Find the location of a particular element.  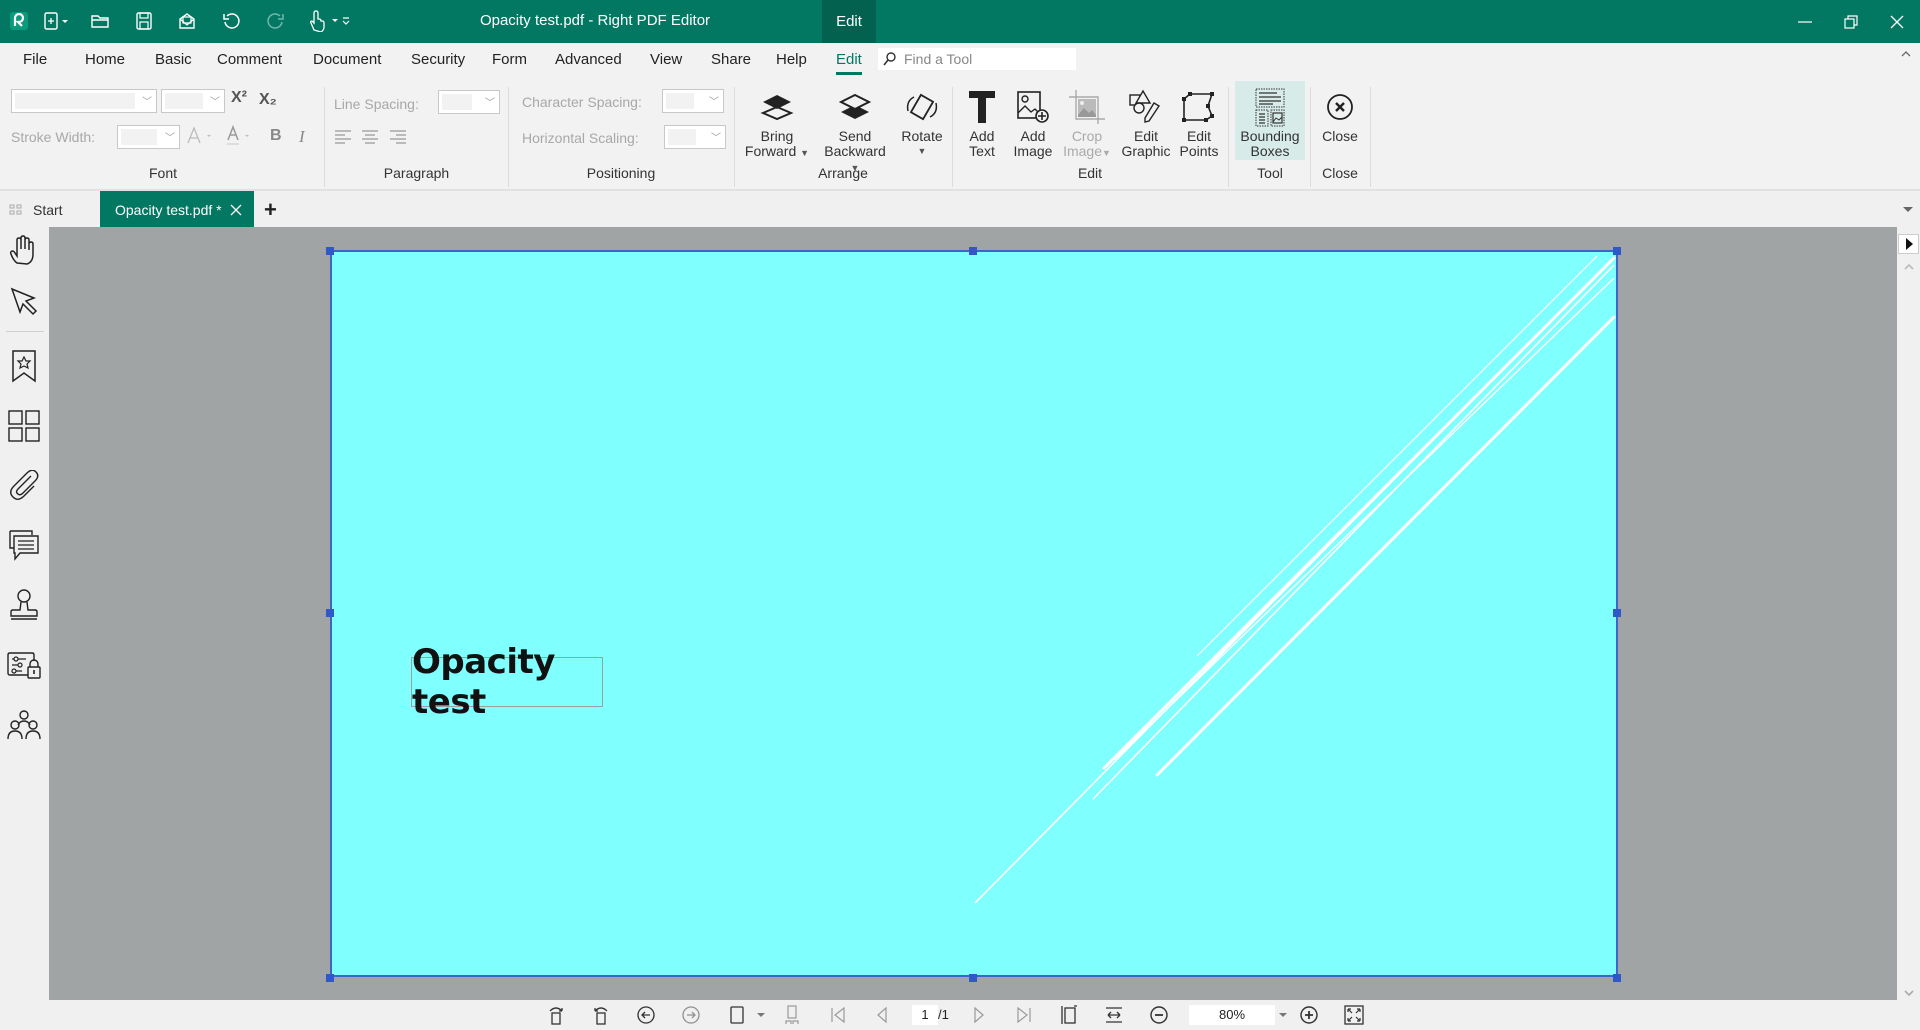

bookmark-icon is located at coordinates (24, 366).